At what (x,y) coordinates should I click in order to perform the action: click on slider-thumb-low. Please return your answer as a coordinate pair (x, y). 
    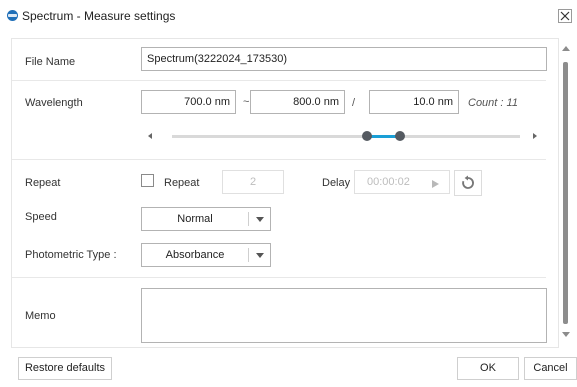
    Looking at the image, I should click on (366, 136).